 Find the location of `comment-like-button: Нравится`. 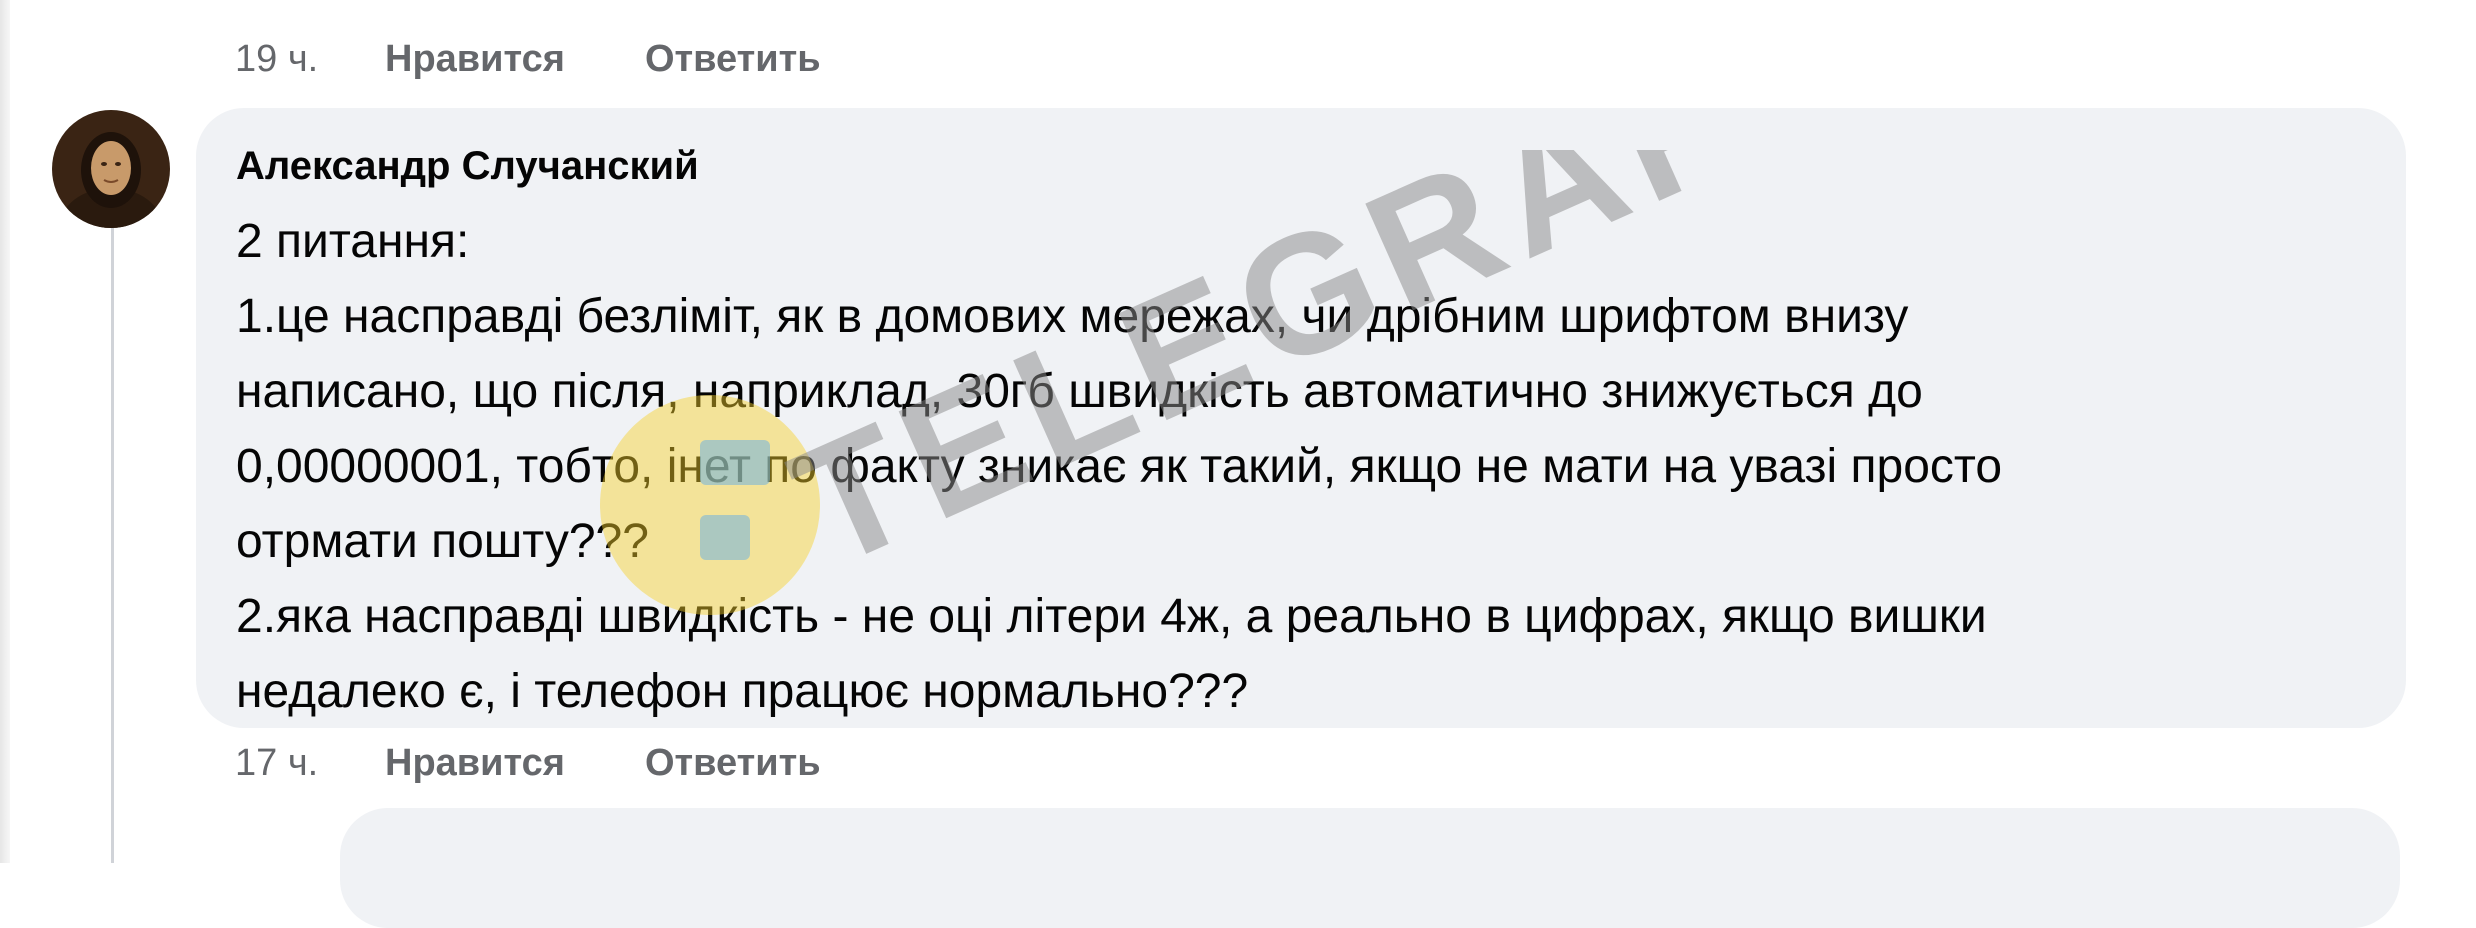

comment-like-button: Нравится is located at coordinates (515, 763).